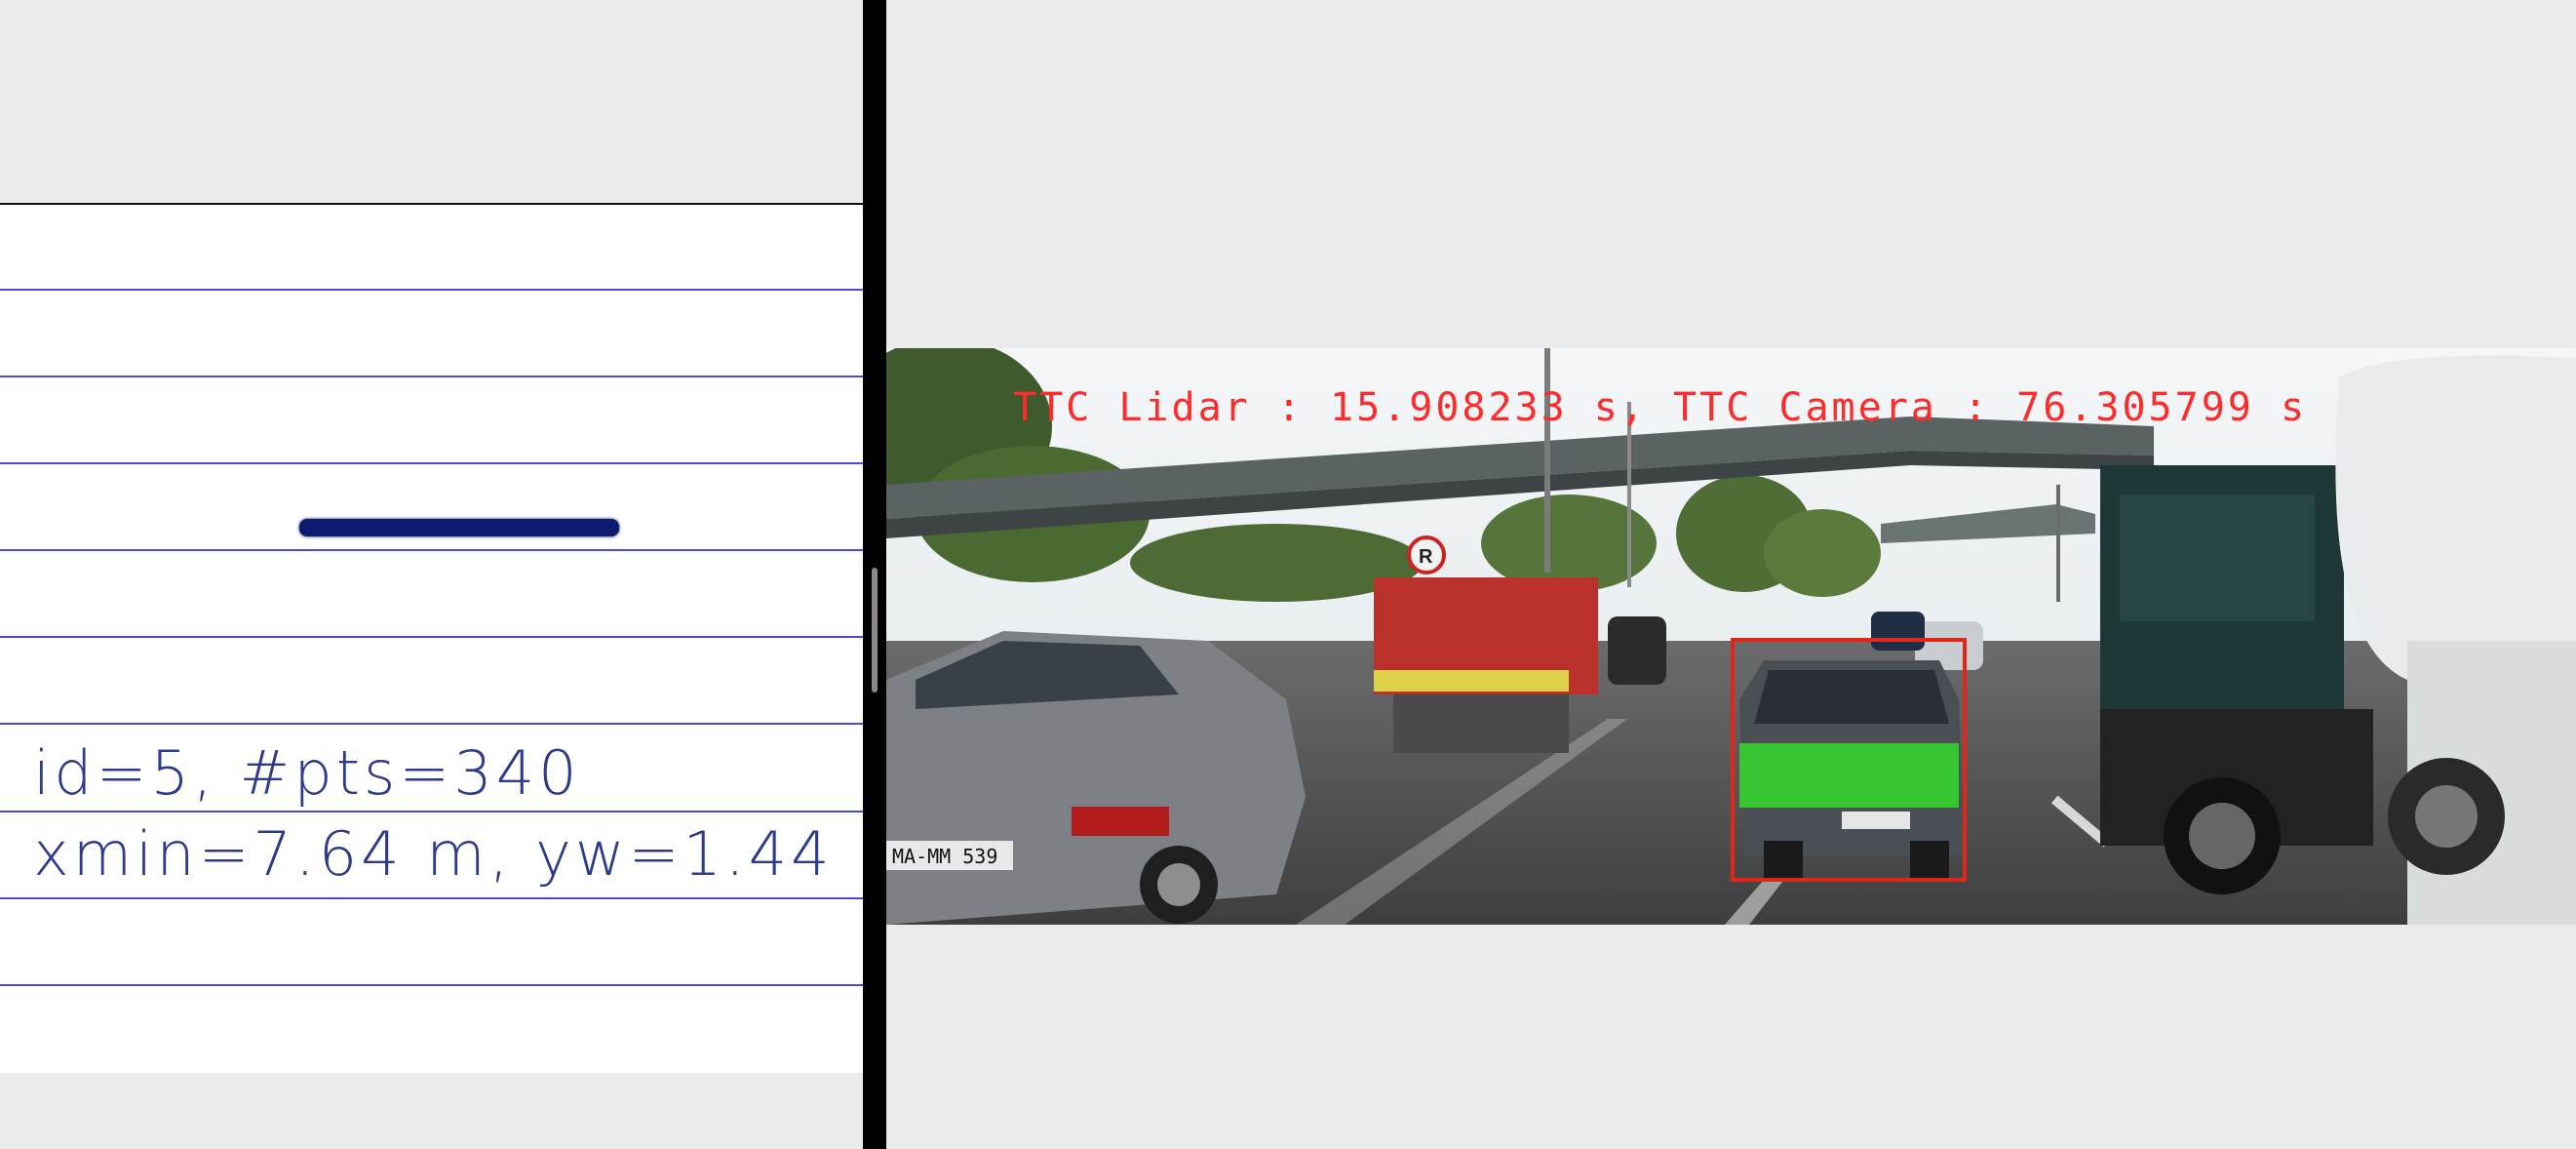 The image size is (2576, 1149). What do you see at coordinates (944, 856) in the screenshot?
I see `license-plate-text: MA-MM 539` at bounding box center [944, 856].